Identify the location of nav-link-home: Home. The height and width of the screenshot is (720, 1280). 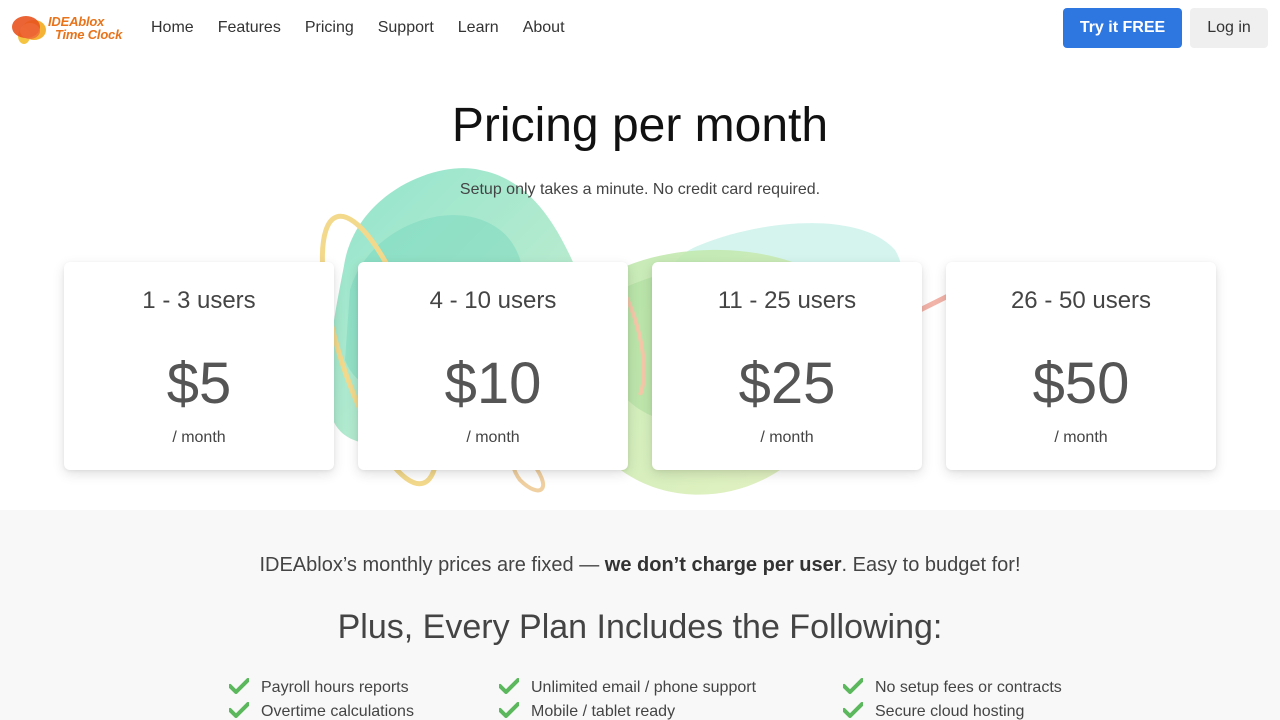
(172, 28).